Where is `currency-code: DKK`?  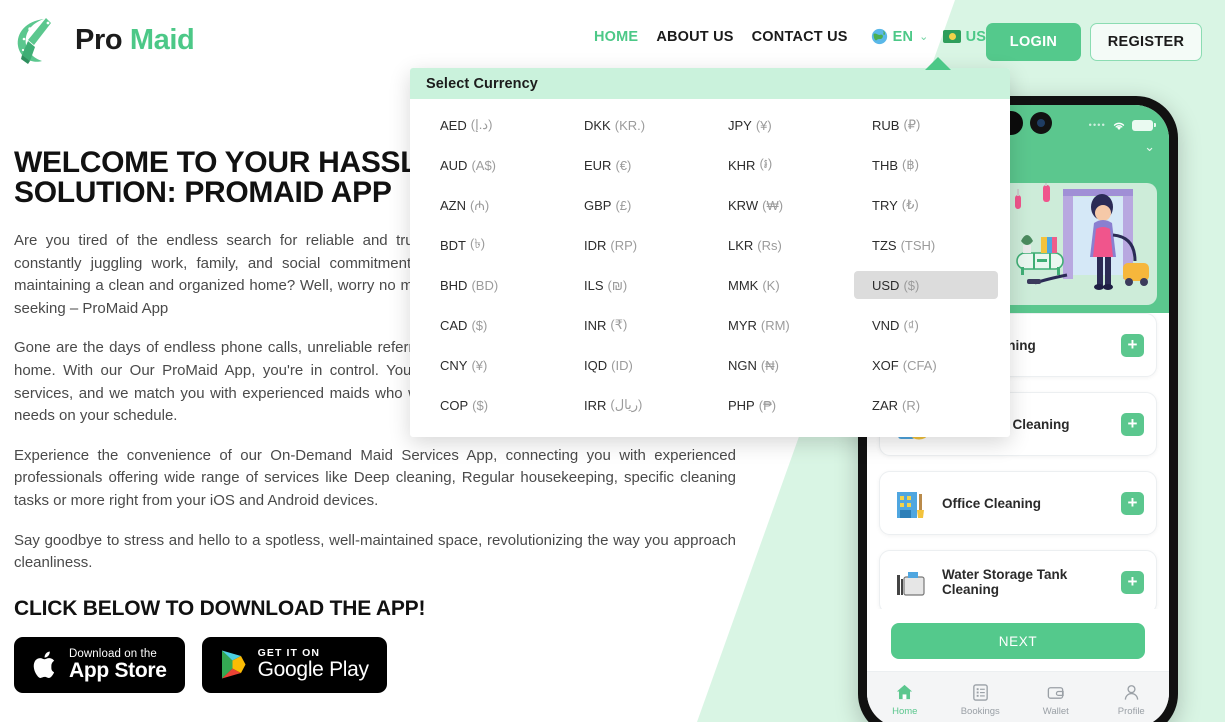 currency-code: DKK is located at coordinates (597, 125).